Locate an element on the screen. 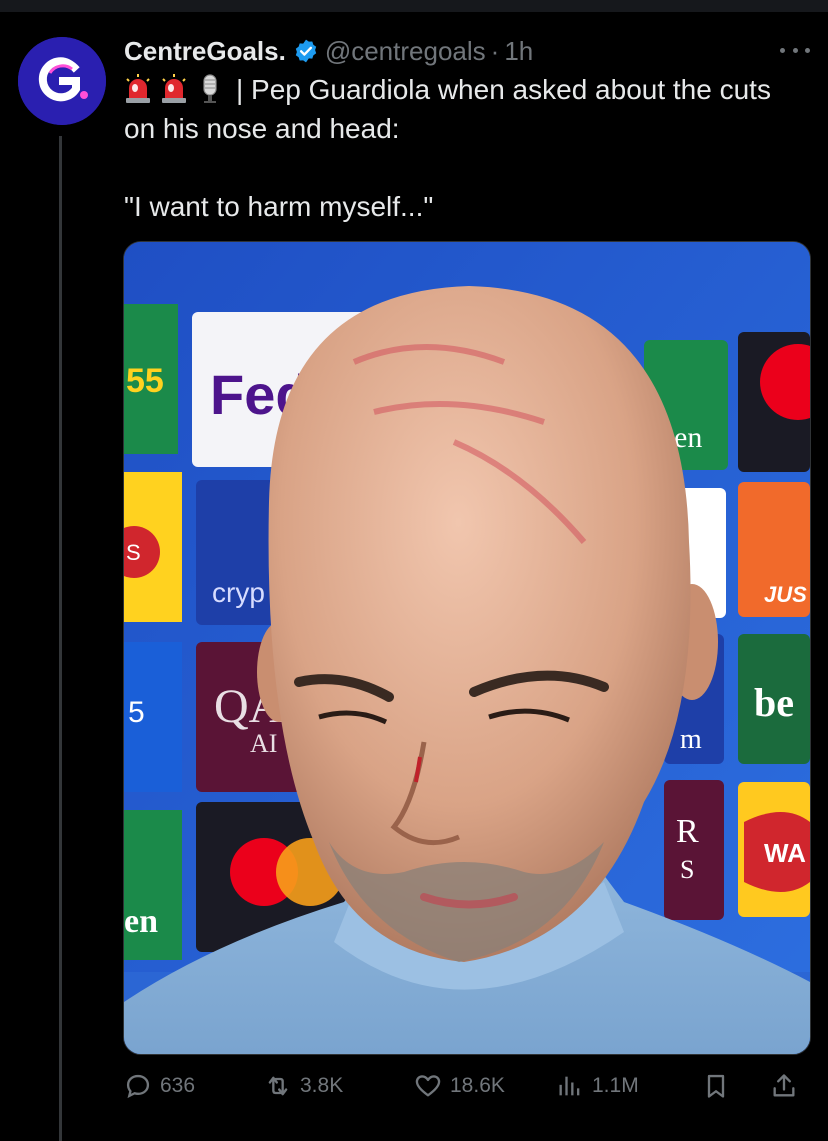 The height and width of the screenshot is (1141, 828). avatar-logo-icon is located at coordinates (62, 81).